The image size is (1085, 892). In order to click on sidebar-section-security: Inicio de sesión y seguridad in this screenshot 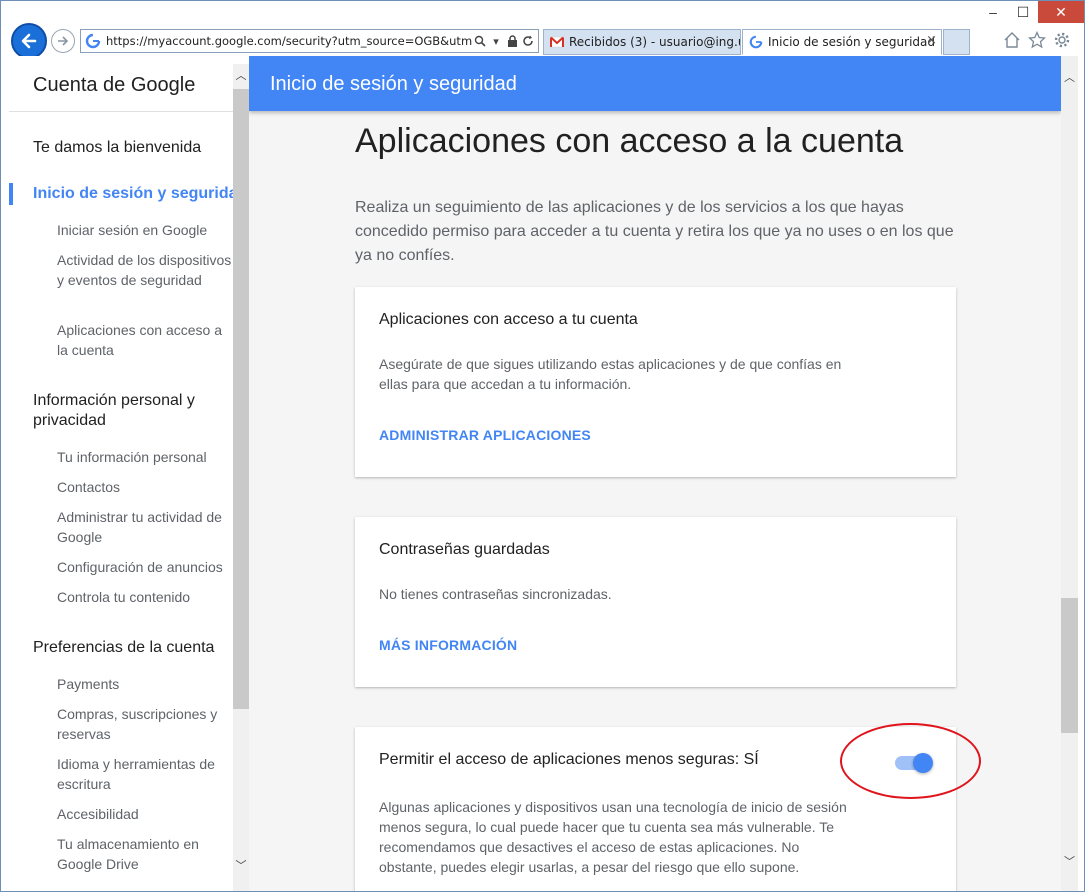, I will do `click(133, 194)`.